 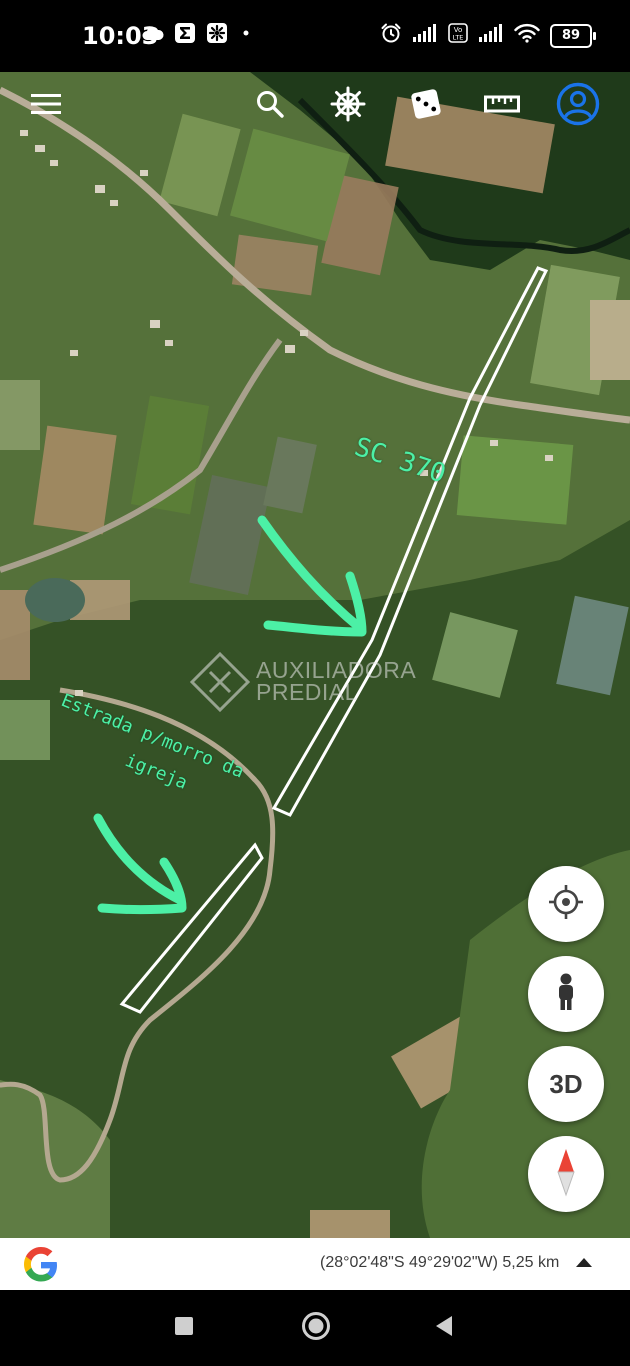 I want to click on my-location-button, so click(x=566, y=904).